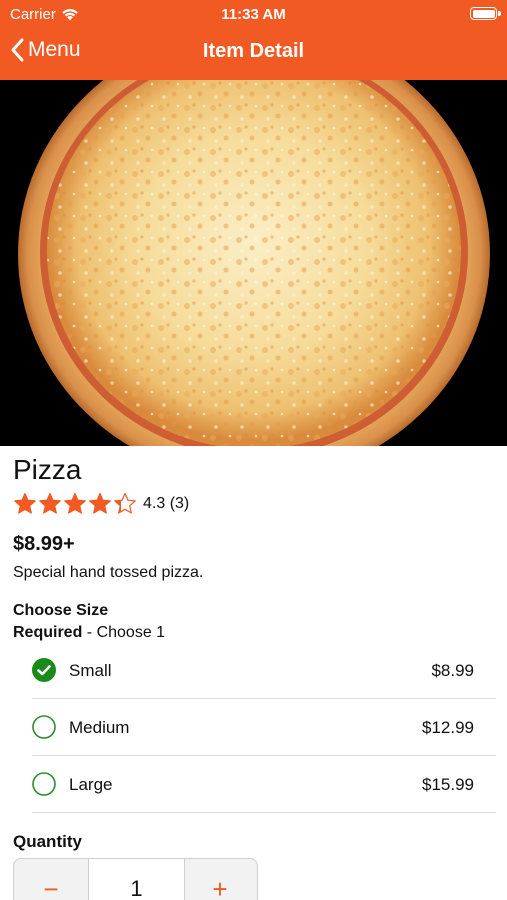 Image resolution: width=507 pixels, height=900 pixels. I want to click on rating-stars, so click(75, 504).